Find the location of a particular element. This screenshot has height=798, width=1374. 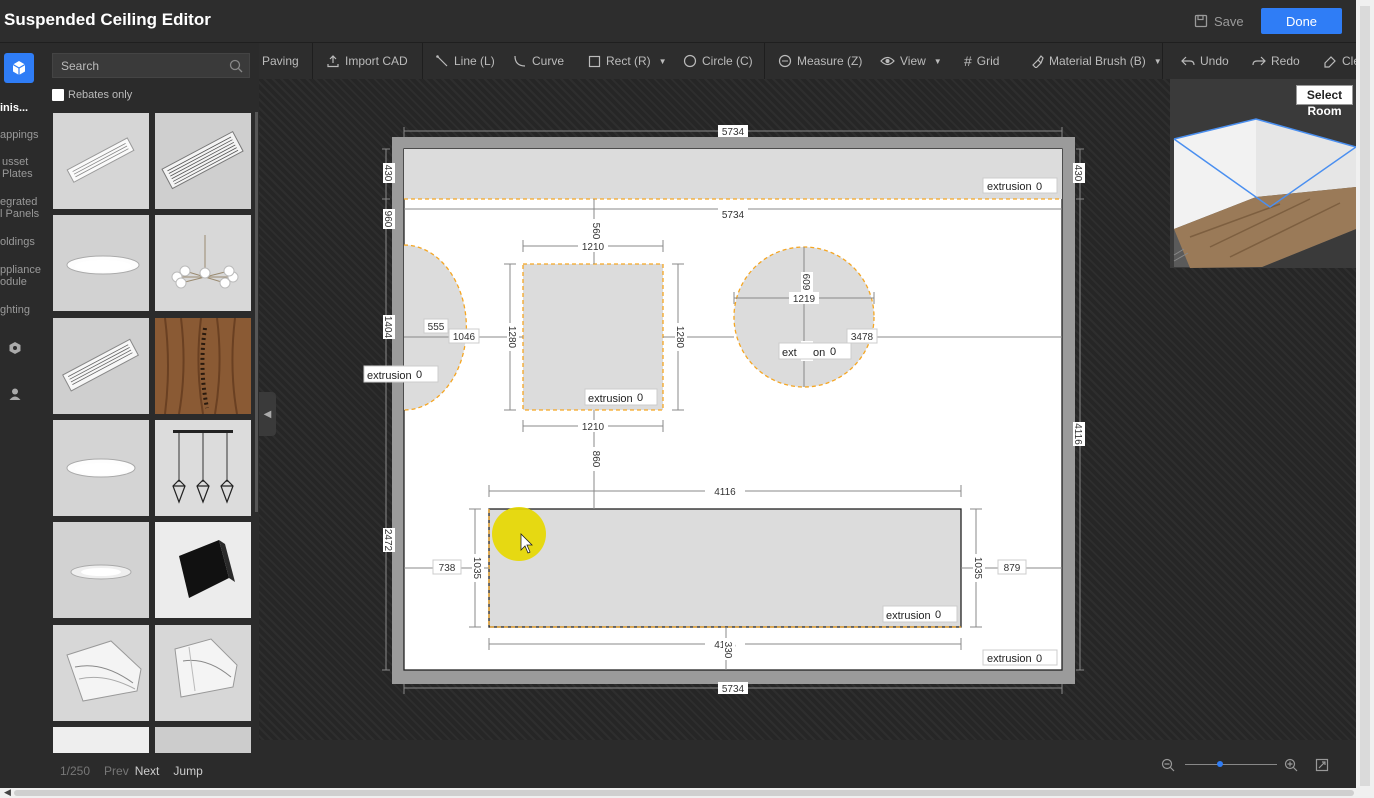

tool-line: Line (L) is located at coordinates (465, 61).